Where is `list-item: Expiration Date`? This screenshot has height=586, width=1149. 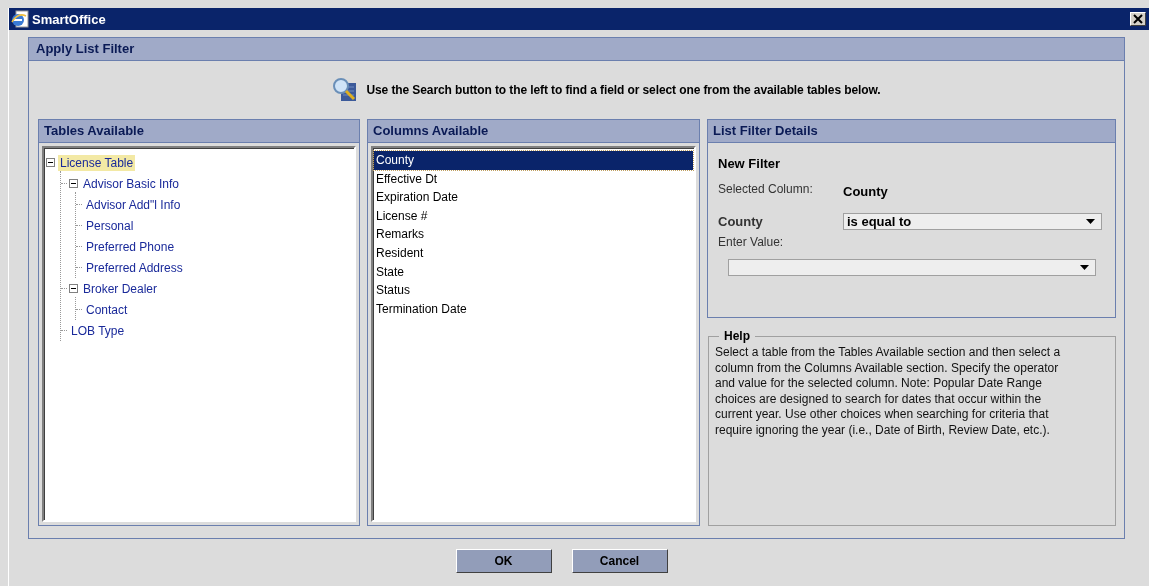 list-item: Expiration Date is located at coordinates (533, 197).